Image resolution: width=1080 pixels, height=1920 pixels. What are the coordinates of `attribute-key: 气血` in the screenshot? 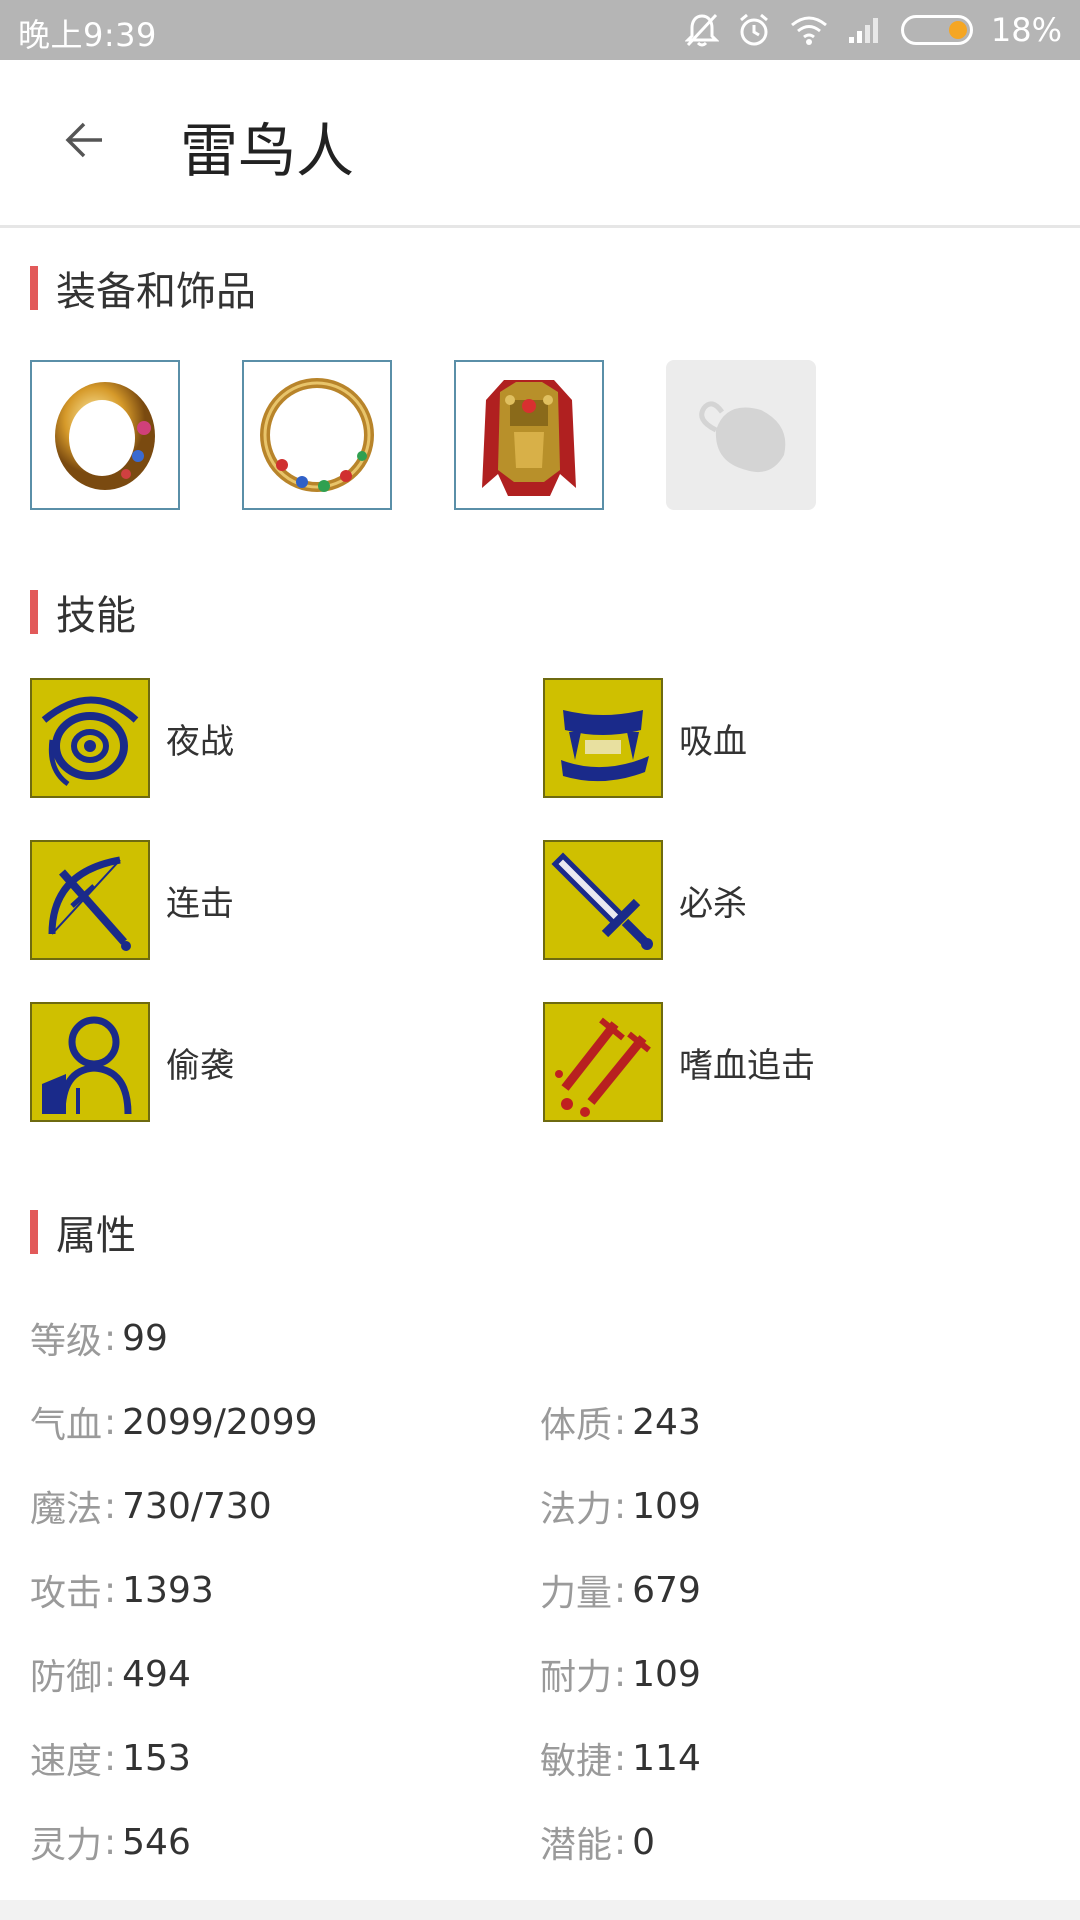 It's located at (66, 1425).